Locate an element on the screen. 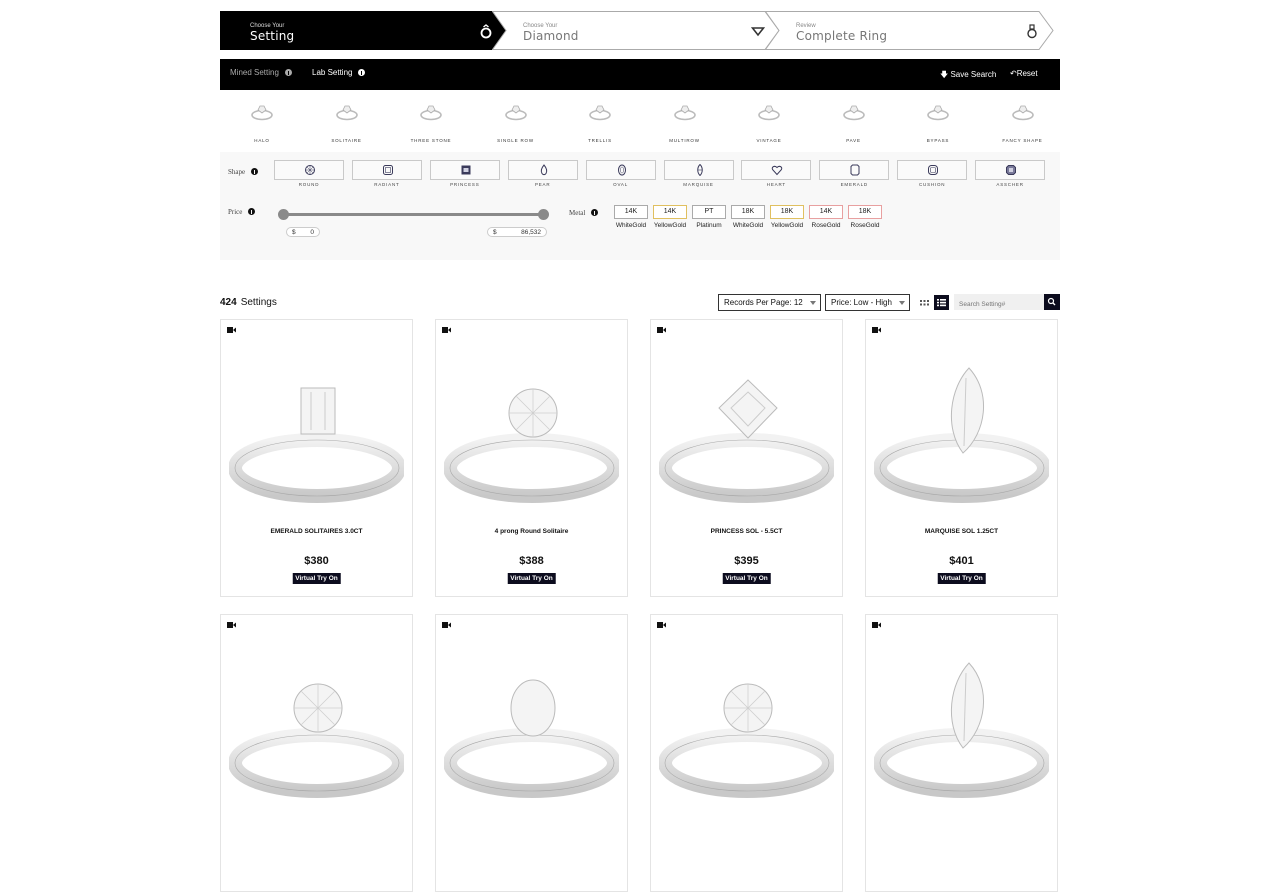 This screenshot has width=1280, height=892. shape-round is located at coordinates (309, 170).